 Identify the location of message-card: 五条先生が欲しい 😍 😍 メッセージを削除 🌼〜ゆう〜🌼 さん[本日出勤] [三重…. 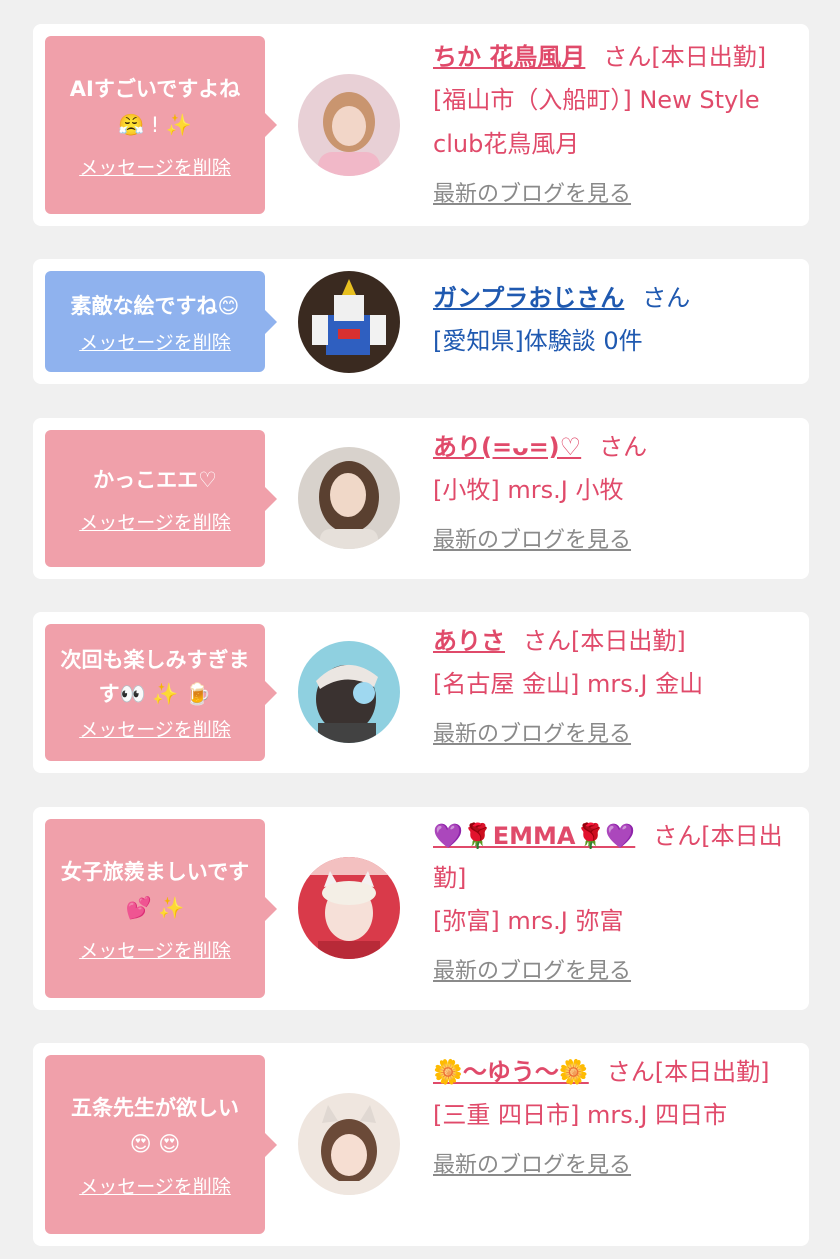
(421, 1144).